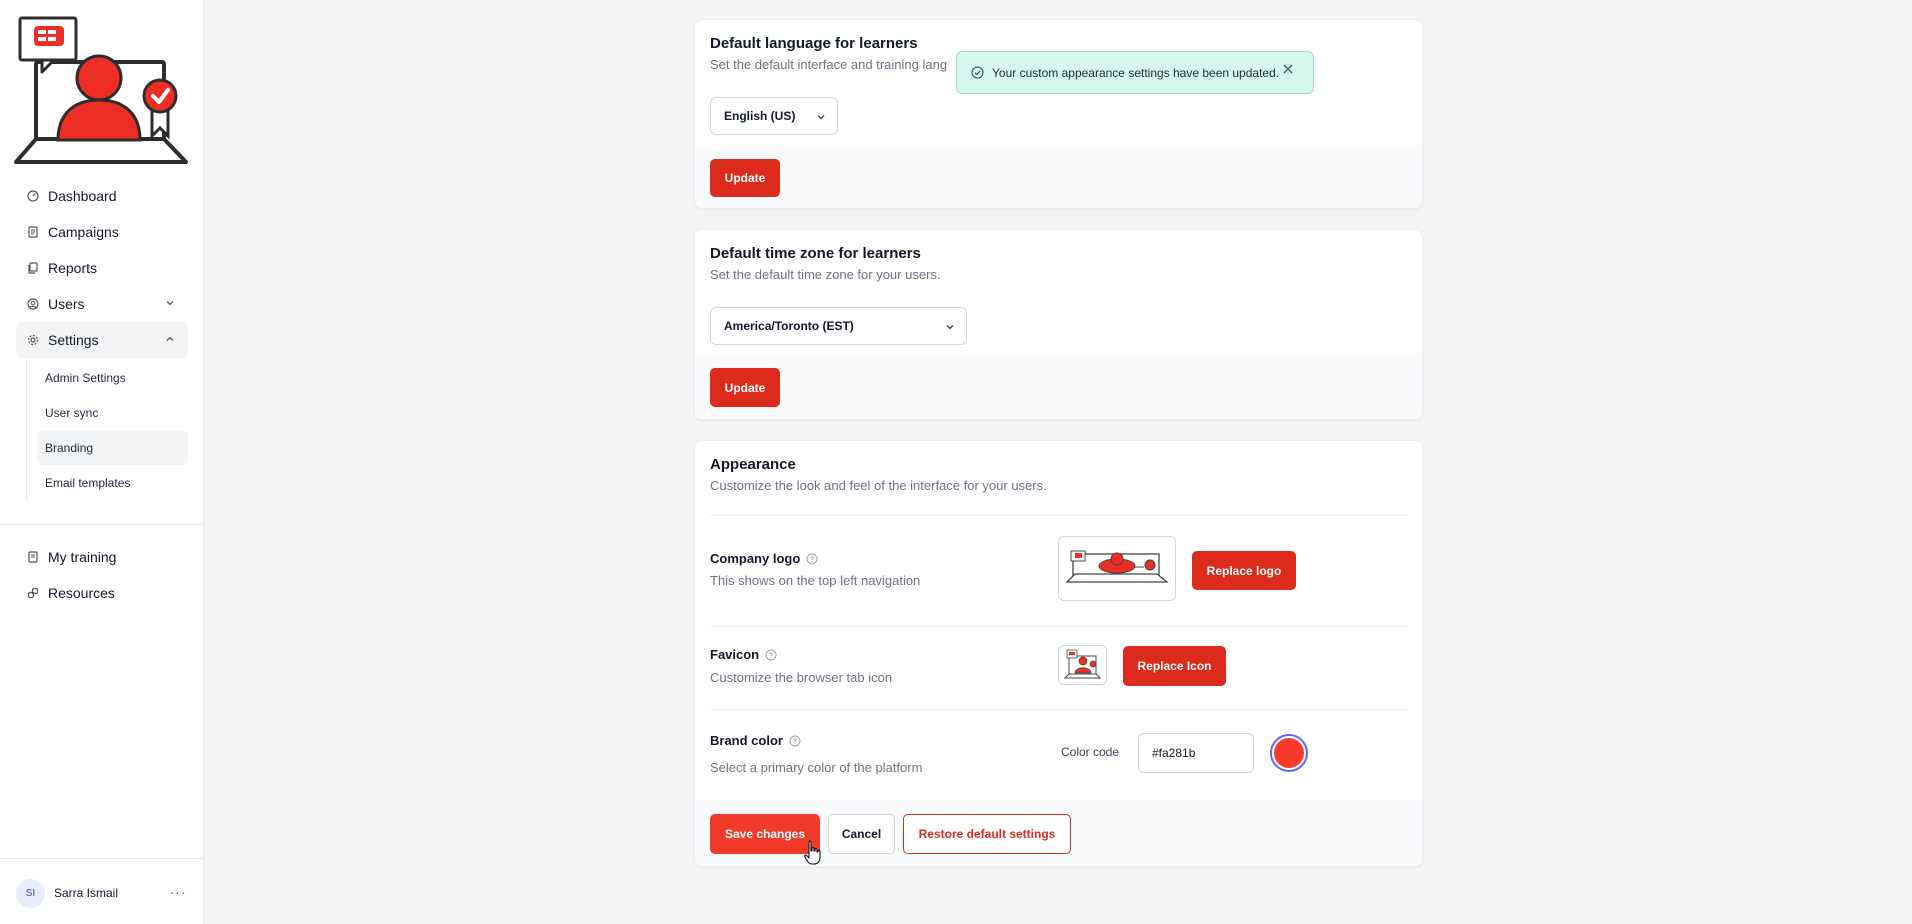 The width and height of the screenshot is (1912, 924). I want to click on language-select: English (US), so click(774, 116).